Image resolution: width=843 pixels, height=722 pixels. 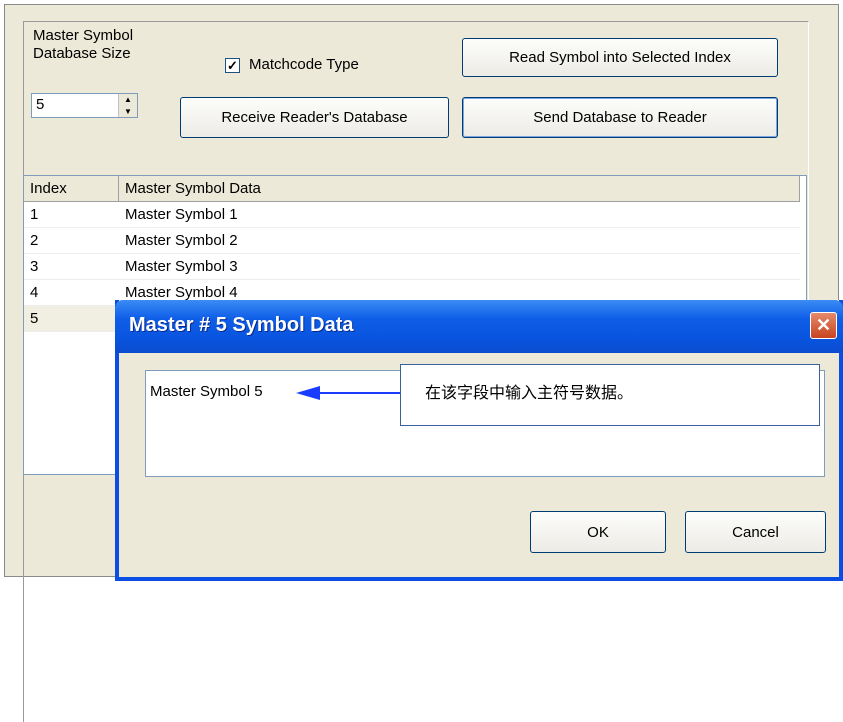 I want to click on table-row: 3 Master Symbol 3, so click(x=412, y=267).